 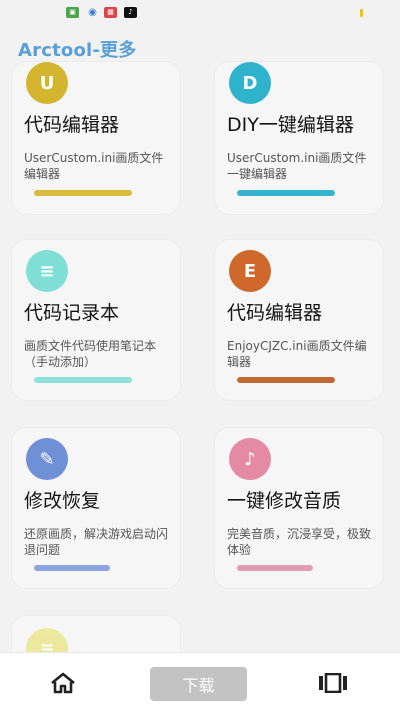 I want to click on card-description: 还原画质，解决游戏启动闪退问题, so click(x=96, y=542).